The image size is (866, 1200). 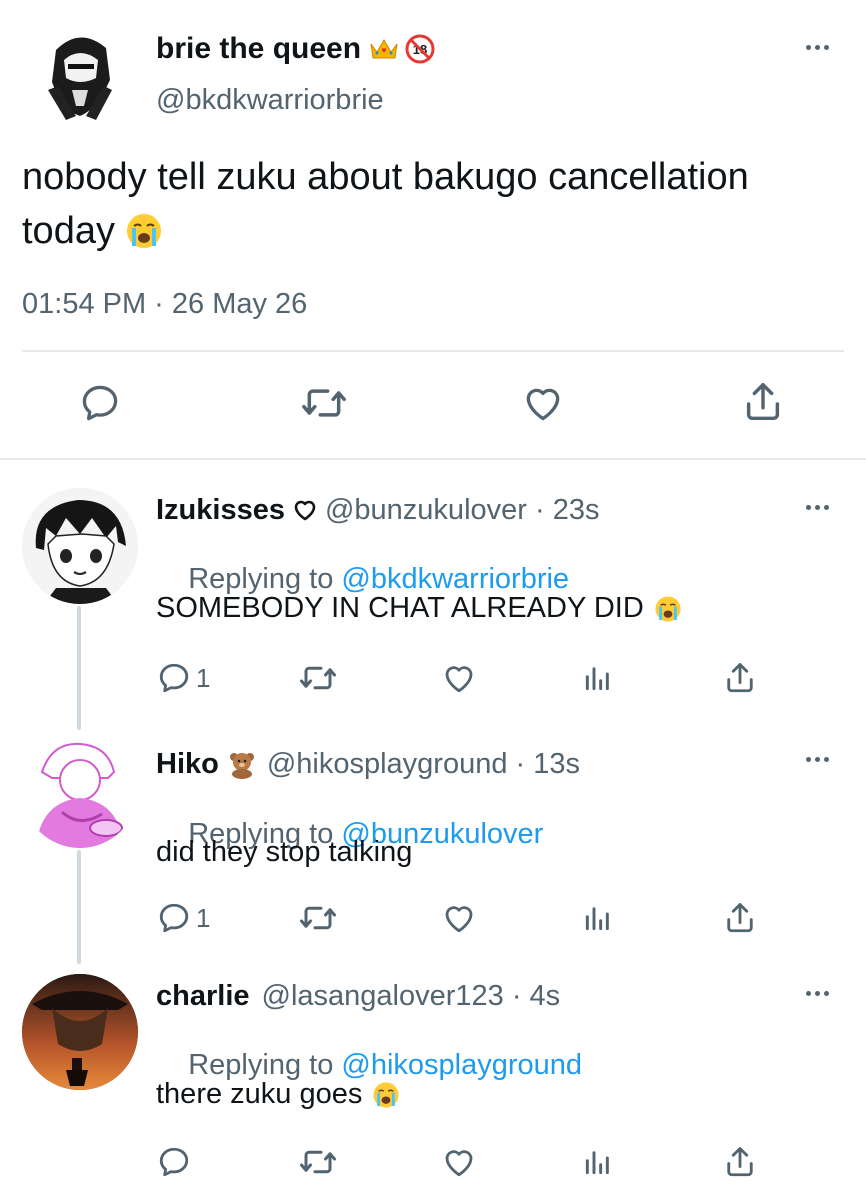 I want to click on reply-button, so click(x=176, y=1162).